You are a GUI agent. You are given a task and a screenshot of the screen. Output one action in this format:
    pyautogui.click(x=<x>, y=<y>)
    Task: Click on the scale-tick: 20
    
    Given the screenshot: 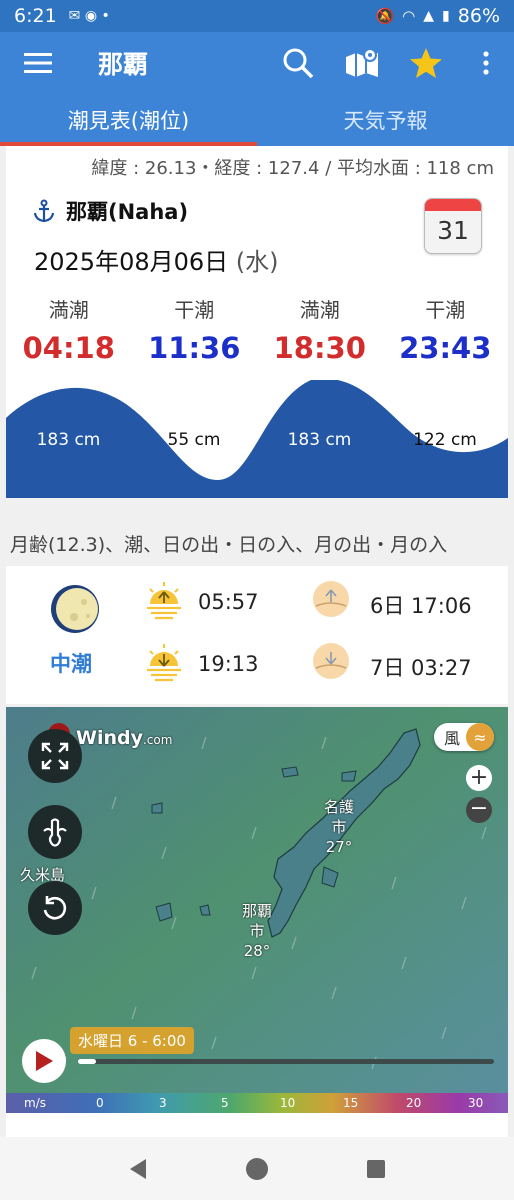 What is the action you would take?
    pyautogui.click(x=414, y=1103)
    